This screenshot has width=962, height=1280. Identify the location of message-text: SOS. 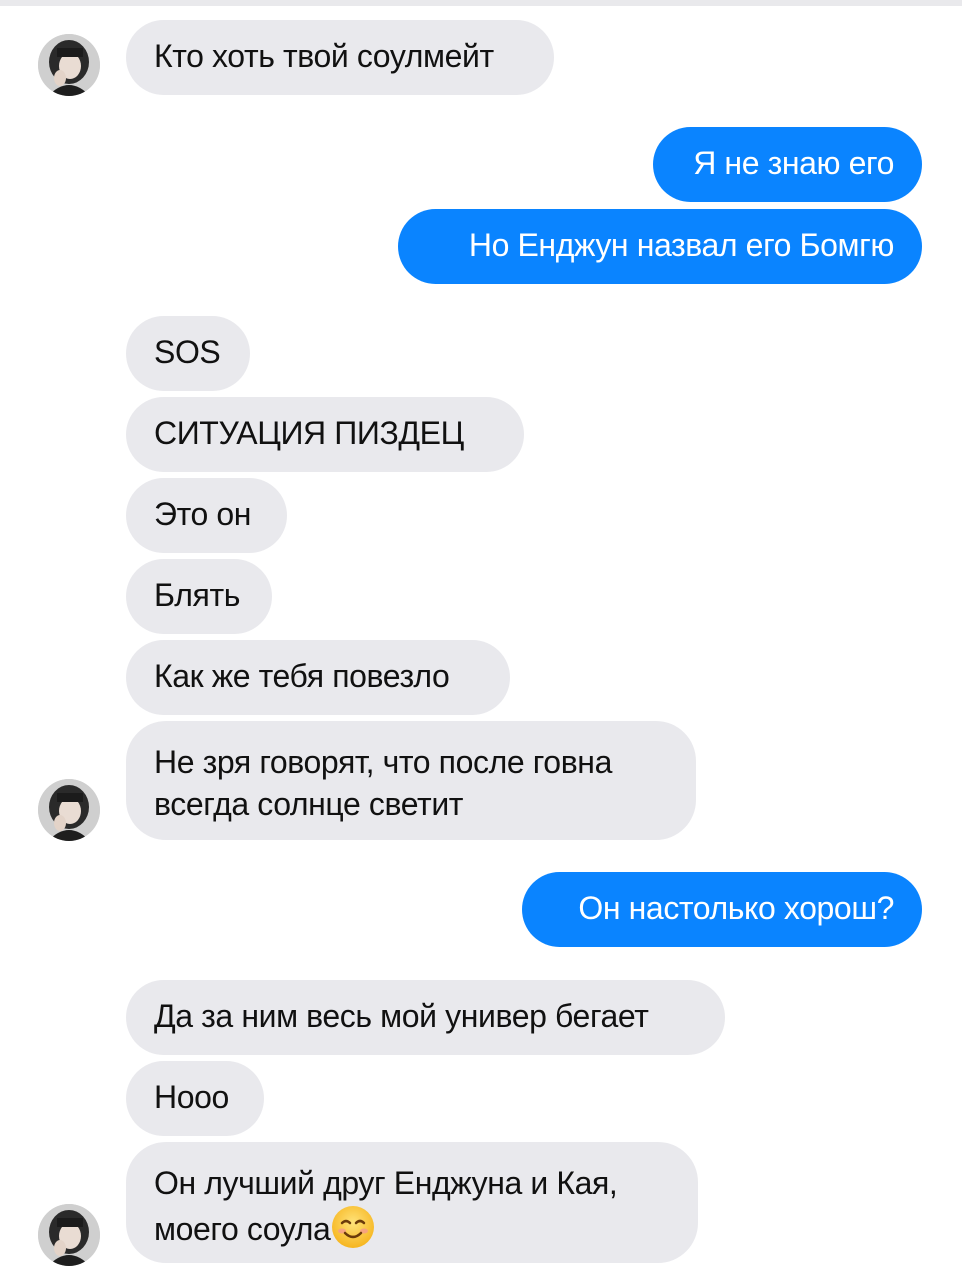
(187, 352).